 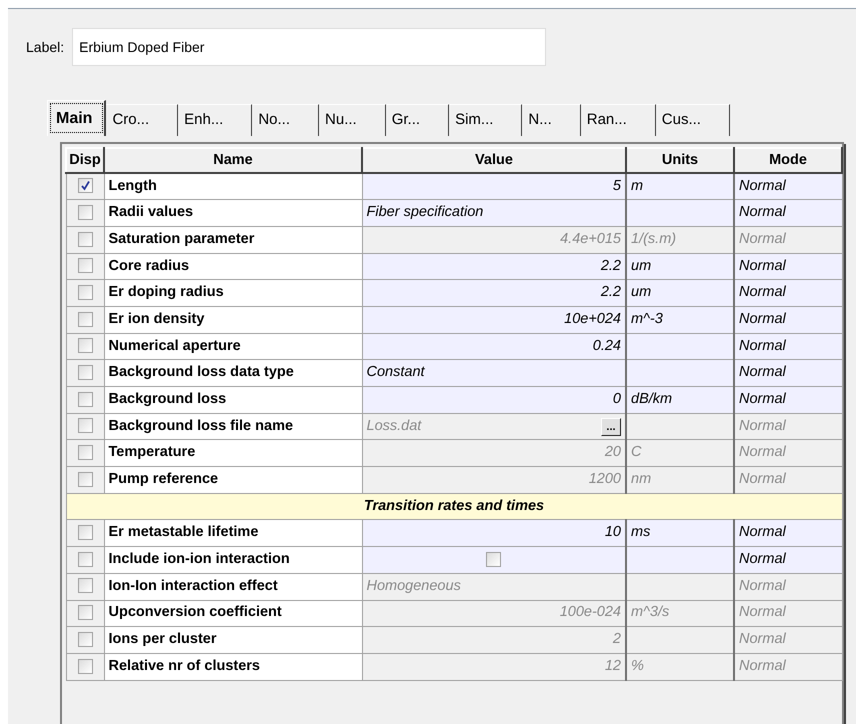 What do you see at coordinates (592, 319) in the screenshot?
I see `parameter-value: 10e+024` at bounding box center [592, 319].